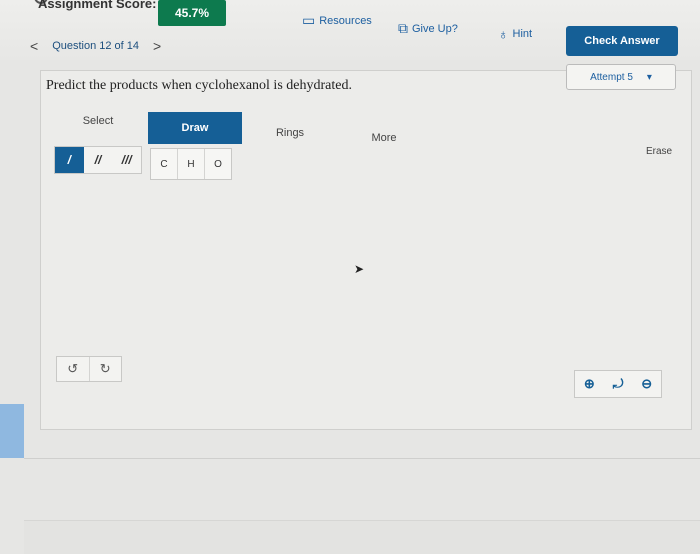 Image resolution: width=700 pixels, height=554 pixels. Describe the element at coordinates (384, 138) in the screenshot. I see `tab-more: More` at that location.